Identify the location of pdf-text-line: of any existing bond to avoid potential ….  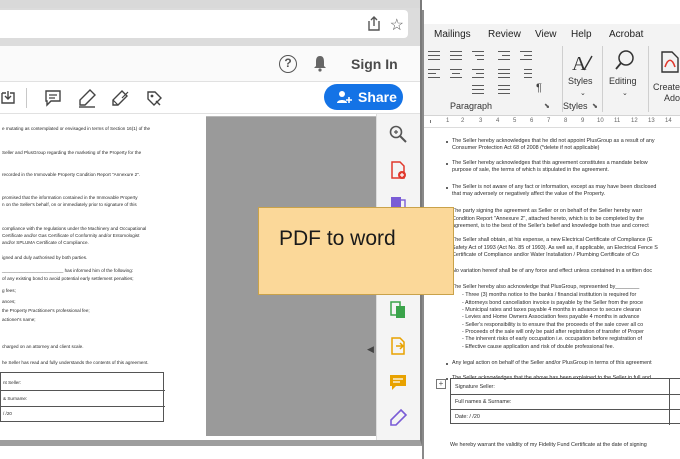
(68, 278).